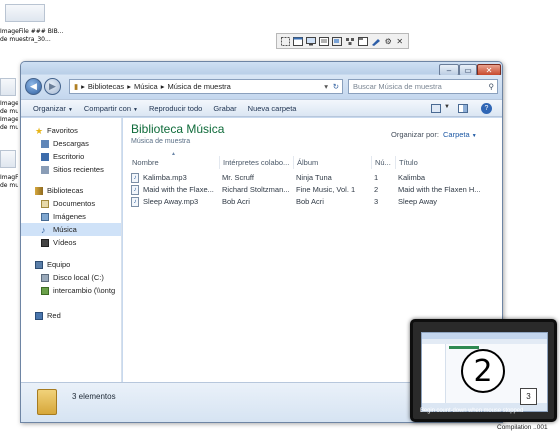 This screenshot has width=560, height=434. Describe the element at coordinates (85, 315) in the screenshot. I see `nav-red: Red` at that location.